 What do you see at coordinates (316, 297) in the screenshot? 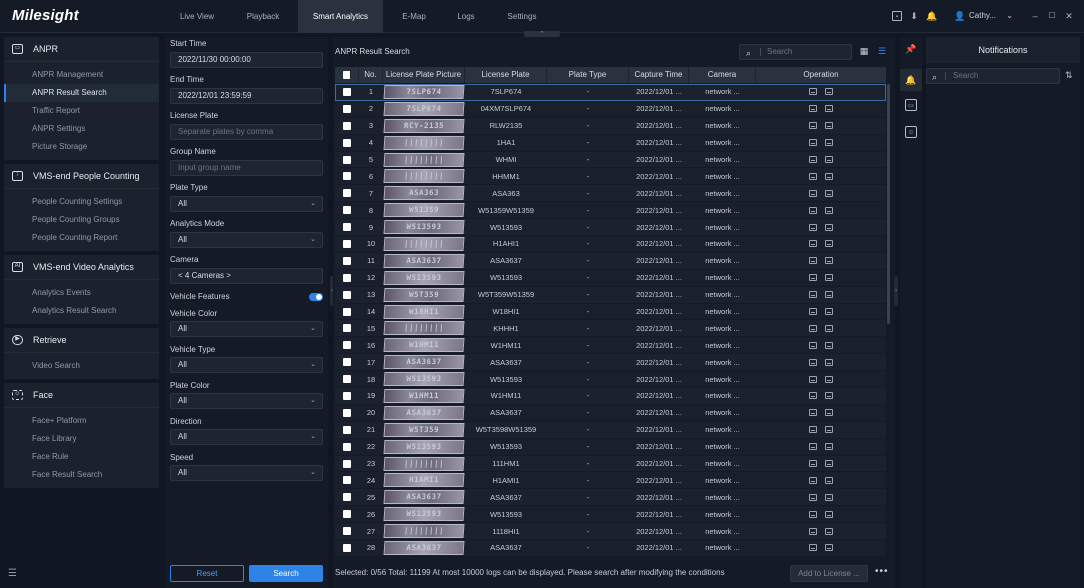
I see `vehicle-features-toggle` at bounding box center [316, 297].